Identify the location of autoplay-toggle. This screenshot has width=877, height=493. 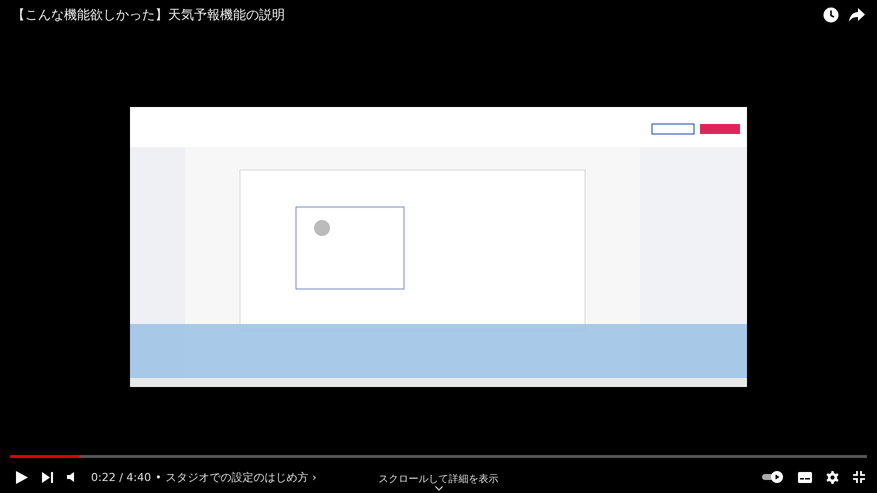
(773, 477).